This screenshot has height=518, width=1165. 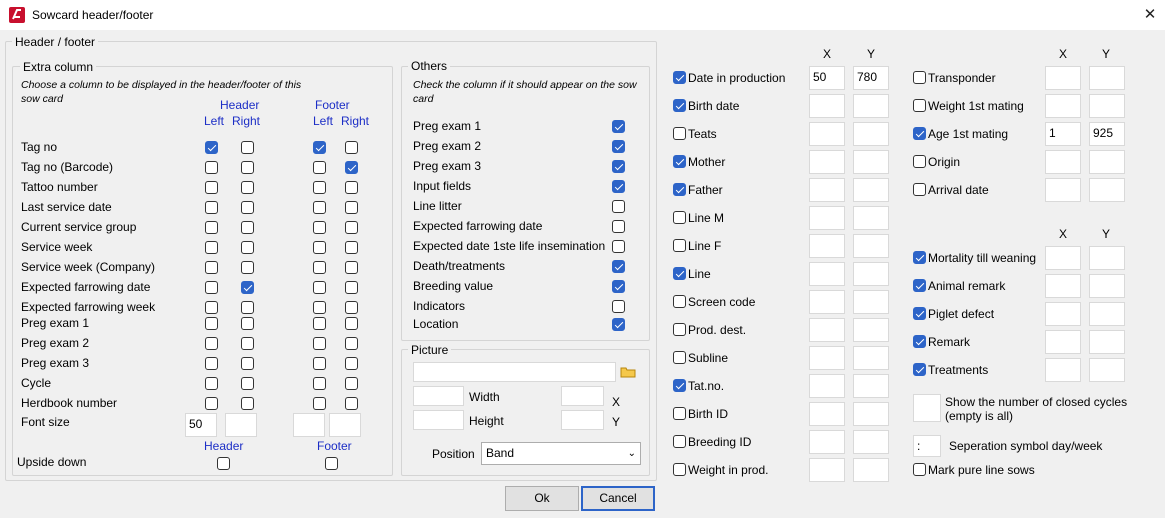 I want to click on upside-down-header-checkbox, so click(x=223, y=463).